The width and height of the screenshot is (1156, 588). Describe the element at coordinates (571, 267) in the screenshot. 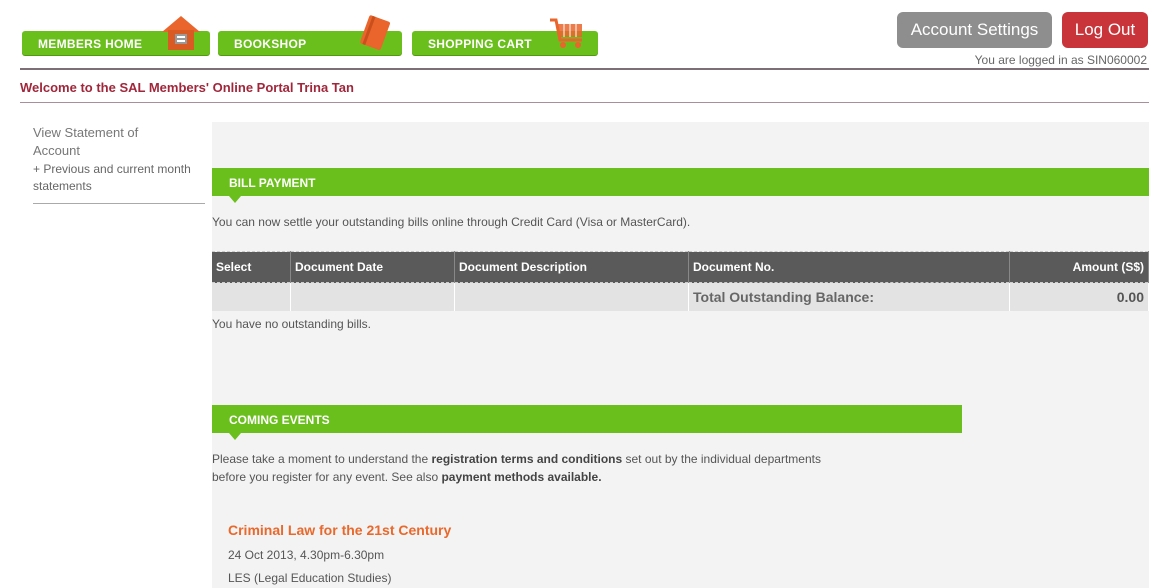

I see `column-header: Document Description` at that location.